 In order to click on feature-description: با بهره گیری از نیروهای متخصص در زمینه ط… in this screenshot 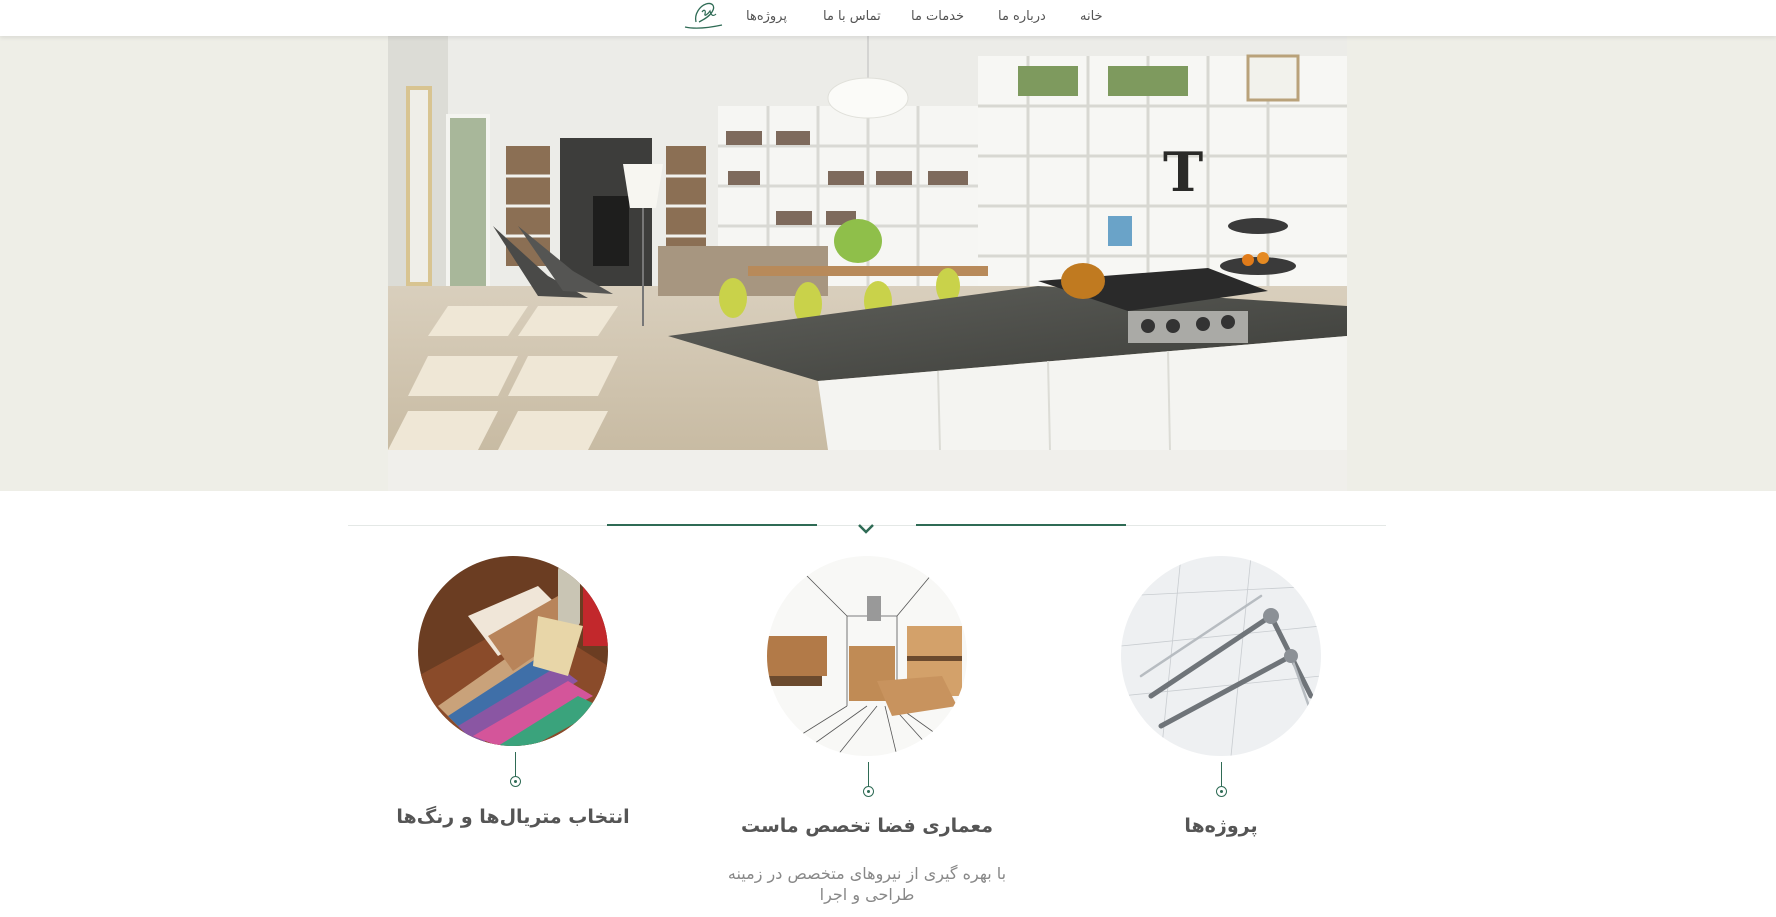, I will do `click(867, 884)`.